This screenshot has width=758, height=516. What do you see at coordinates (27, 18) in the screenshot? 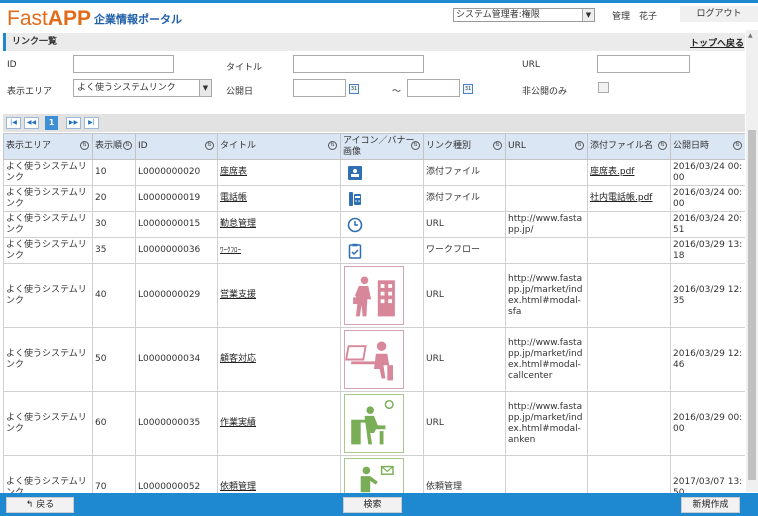
I see `logo-fast: Fast` at bounding box center [27, 18].